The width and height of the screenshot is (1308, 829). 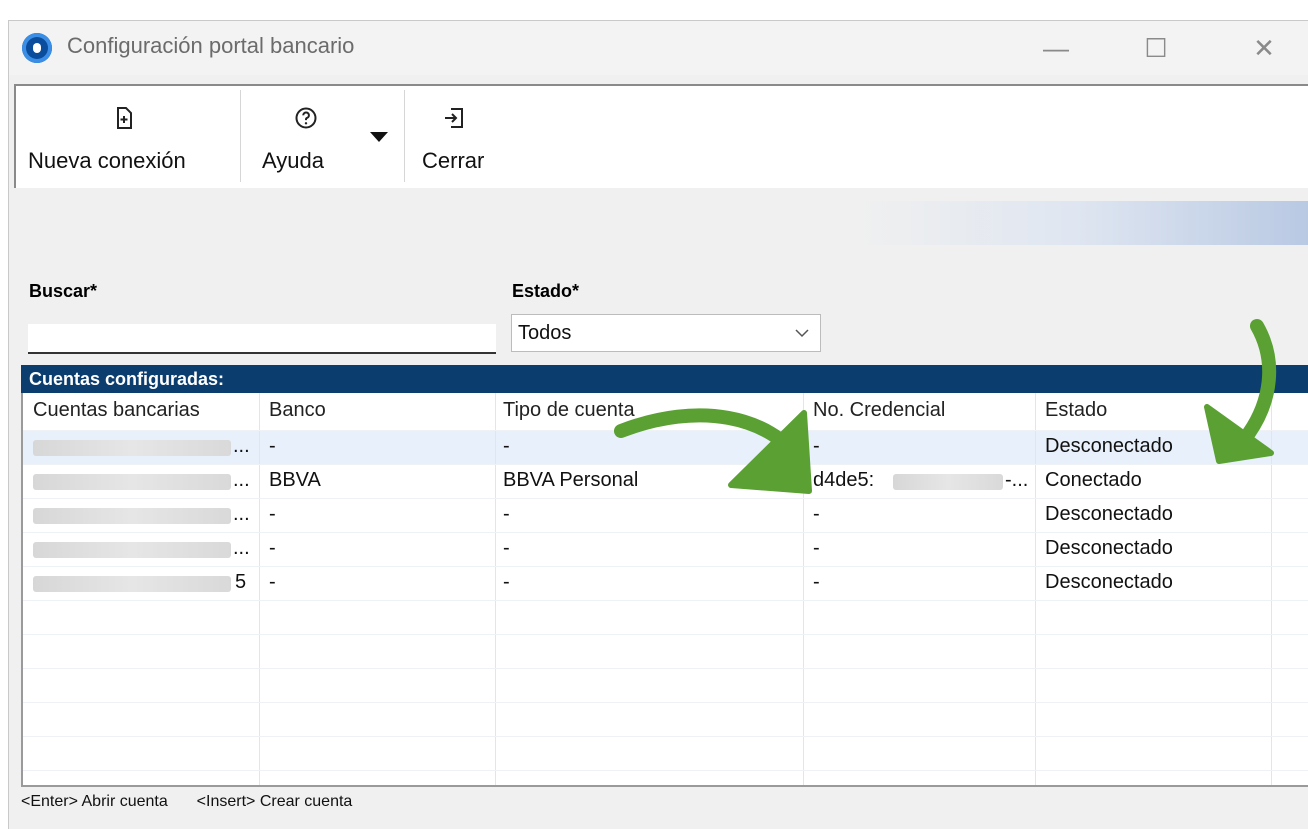 I want to click on maximize-button: ☐, so click(x=1156, y=48).